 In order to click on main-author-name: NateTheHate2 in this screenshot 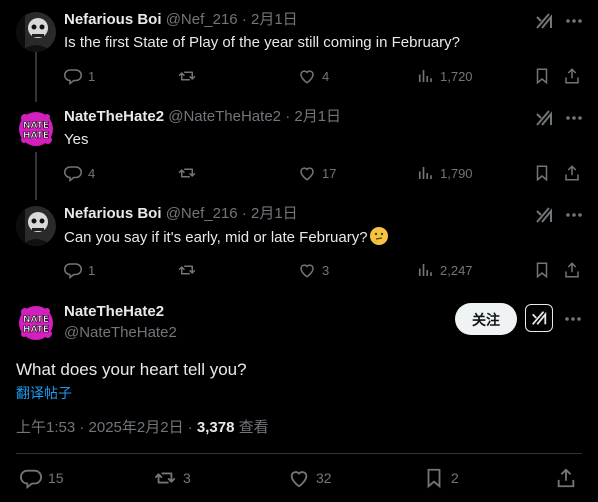, I will do `click(114, 312)`.